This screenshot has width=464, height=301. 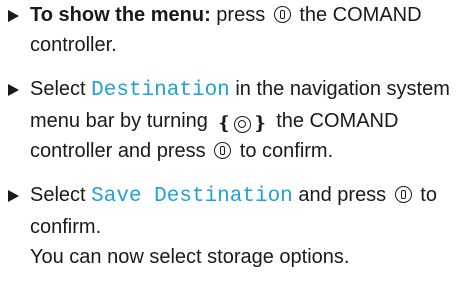 I want to click on controller-turn-icon: ❴ ❵, so click(x=242, y=123).